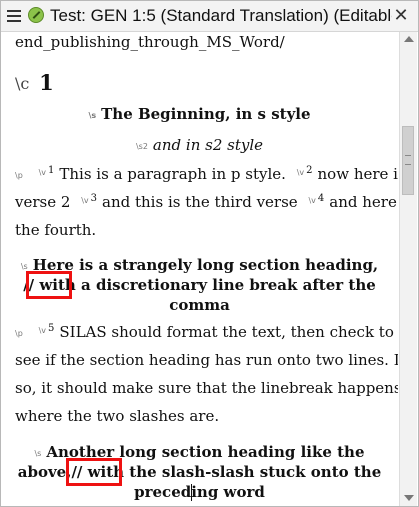 Image resolution: width=419 pixels, height=507 pixels. I want to click on heading-text: and in s2 style, so click(208, 145).